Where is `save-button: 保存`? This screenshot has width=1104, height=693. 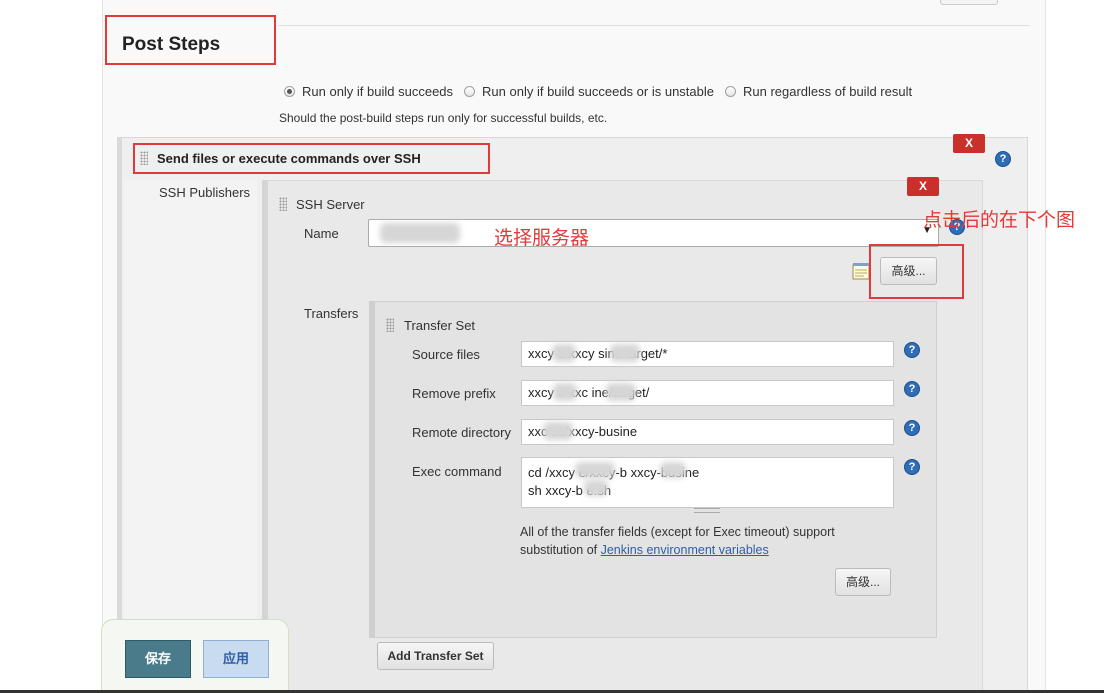
save-button: 保存 is located at coordinates (158, 659).